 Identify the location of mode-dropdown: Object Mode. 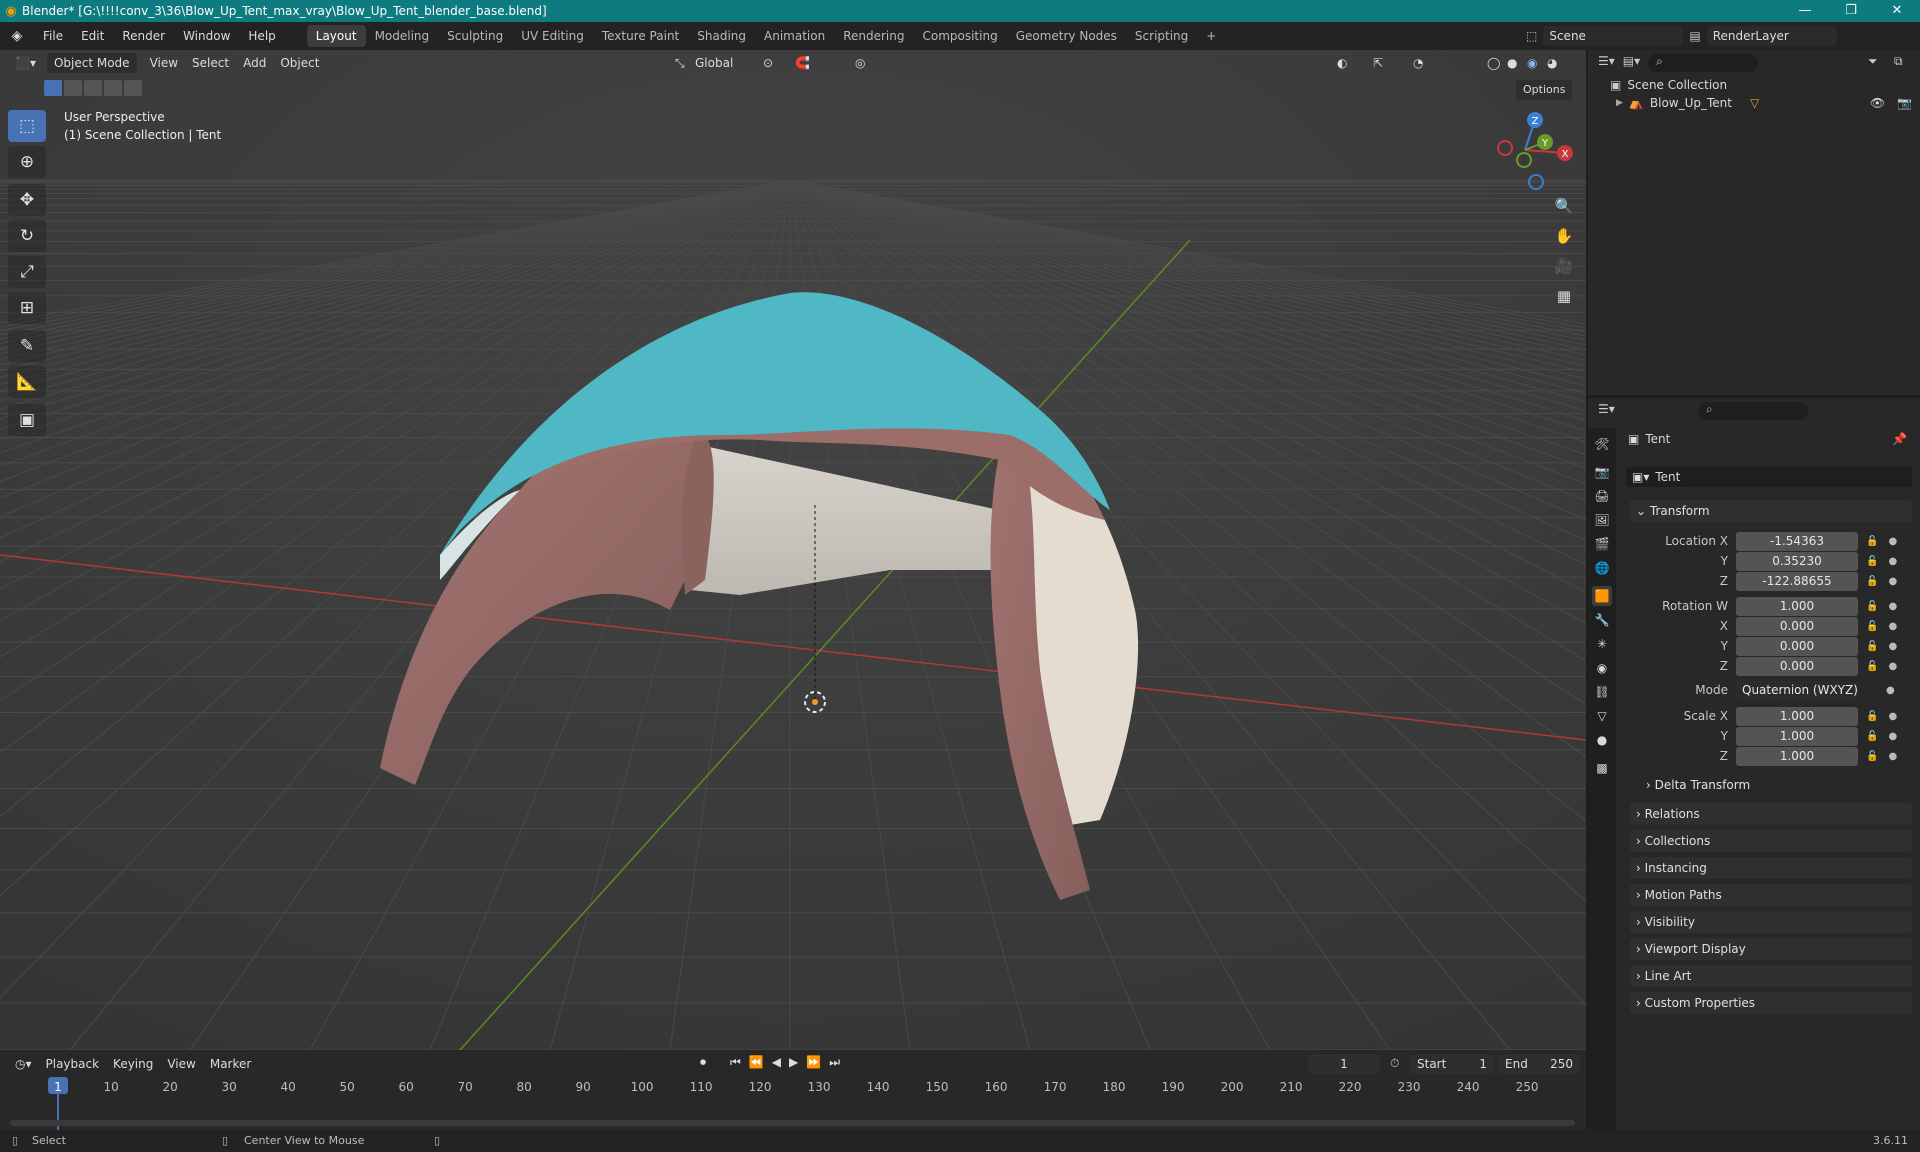
(91, 63).